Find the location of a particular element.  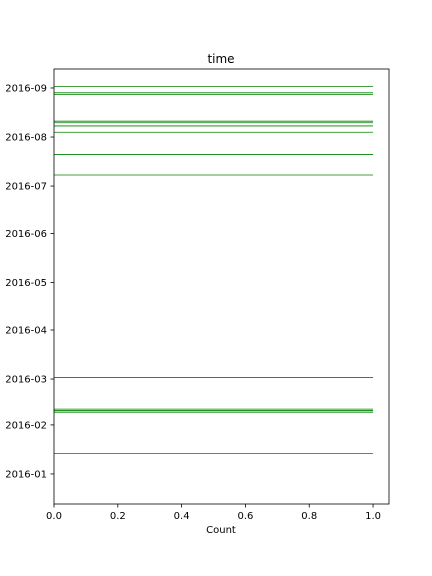

x-tick-label: 0.2 is located at coordinates (118, 516).